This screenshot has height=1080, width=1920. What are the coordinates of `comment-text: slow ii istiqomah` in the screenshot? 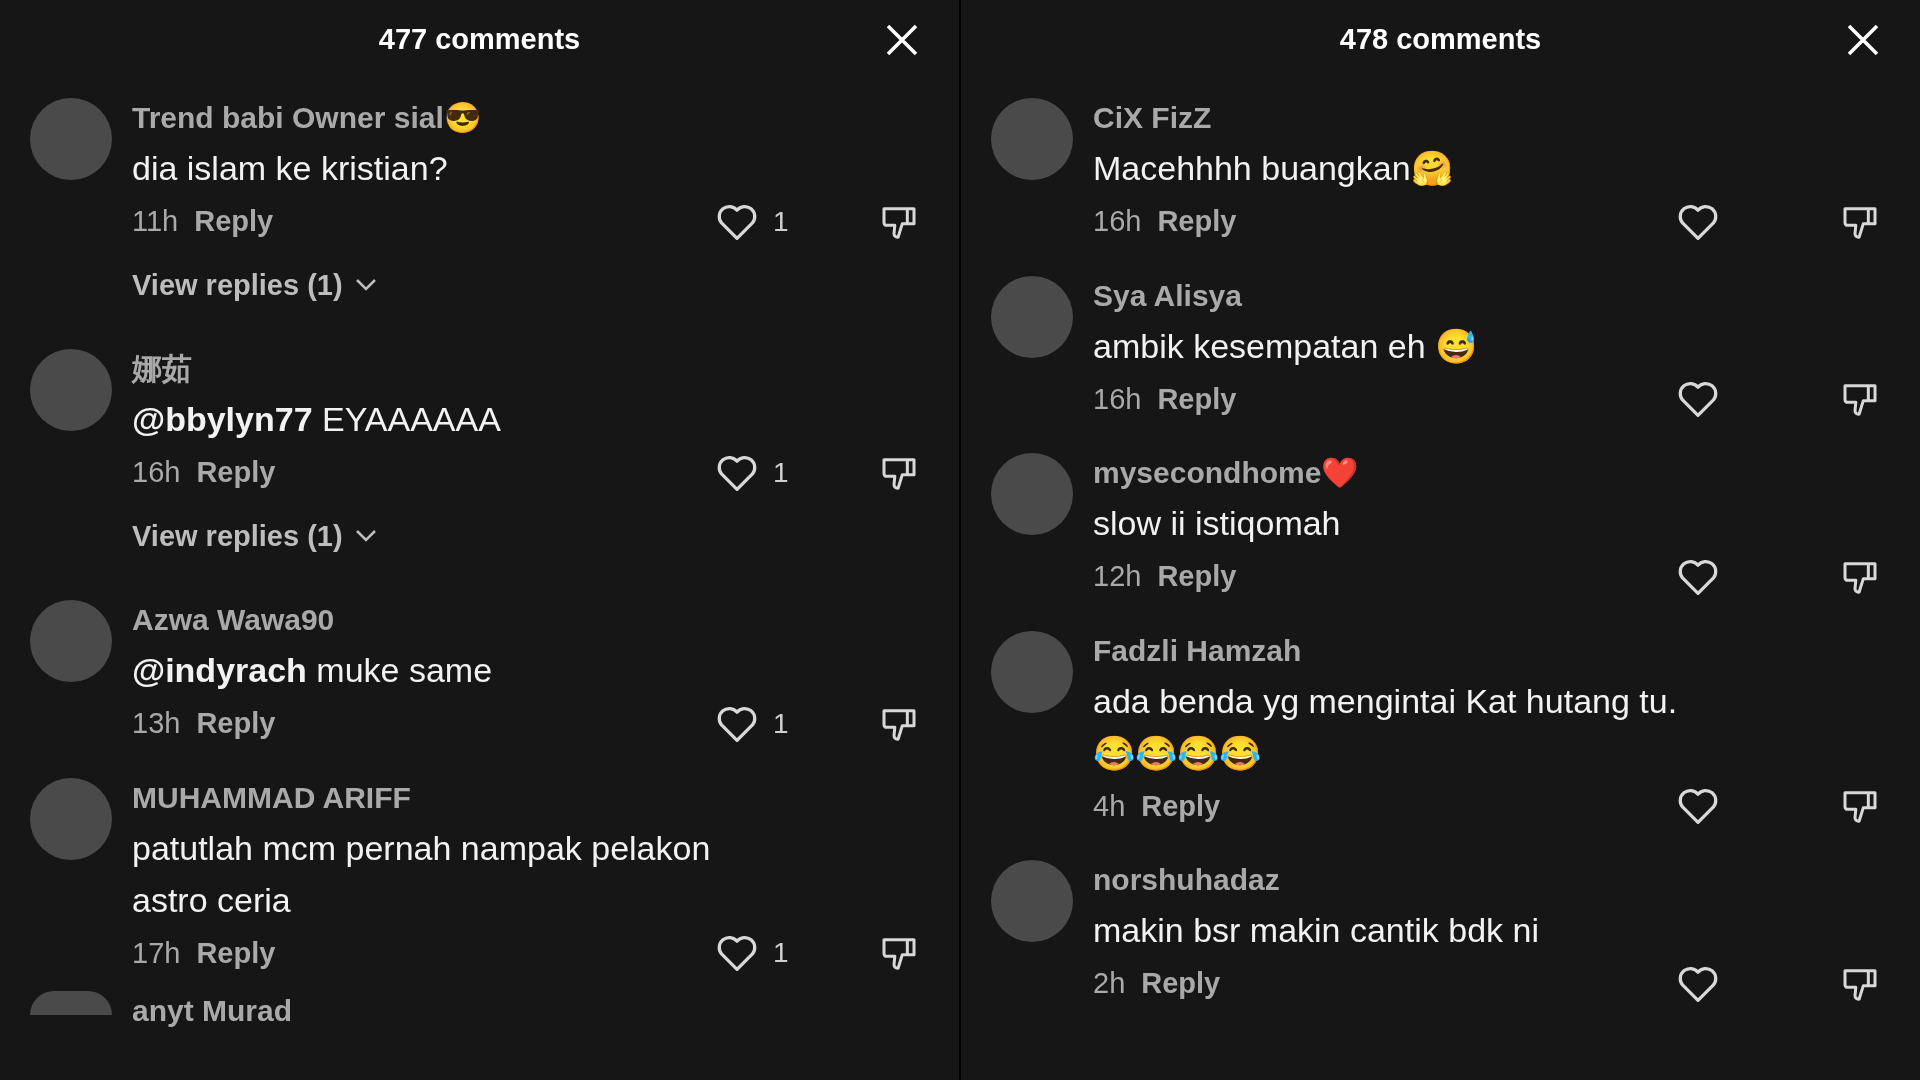 It's located at (1217, 523).